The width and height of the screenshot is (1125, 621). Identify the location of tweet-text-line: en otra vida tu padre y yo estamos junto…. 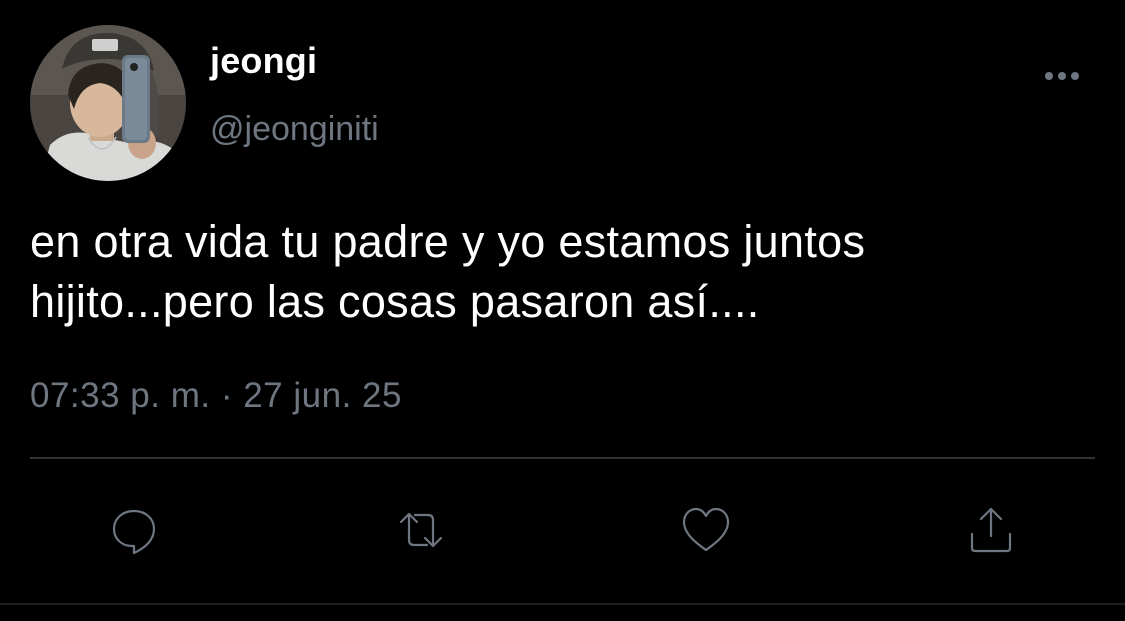
(448, 241).